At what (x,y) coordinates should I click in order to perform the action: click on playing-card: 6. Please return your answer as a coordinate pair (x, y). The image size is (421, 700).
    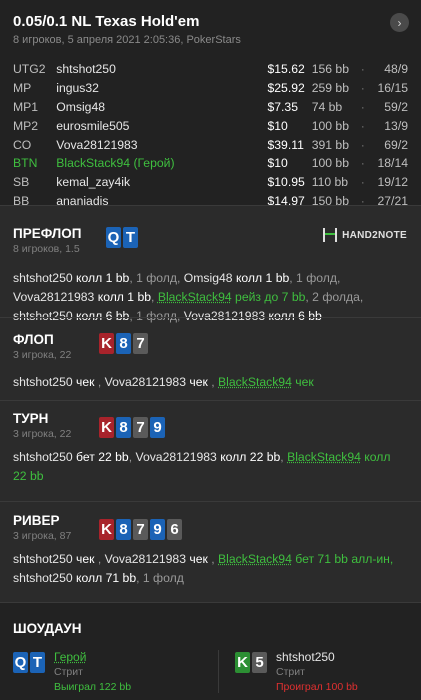
    Looking at the image, I should click on (174, 529).